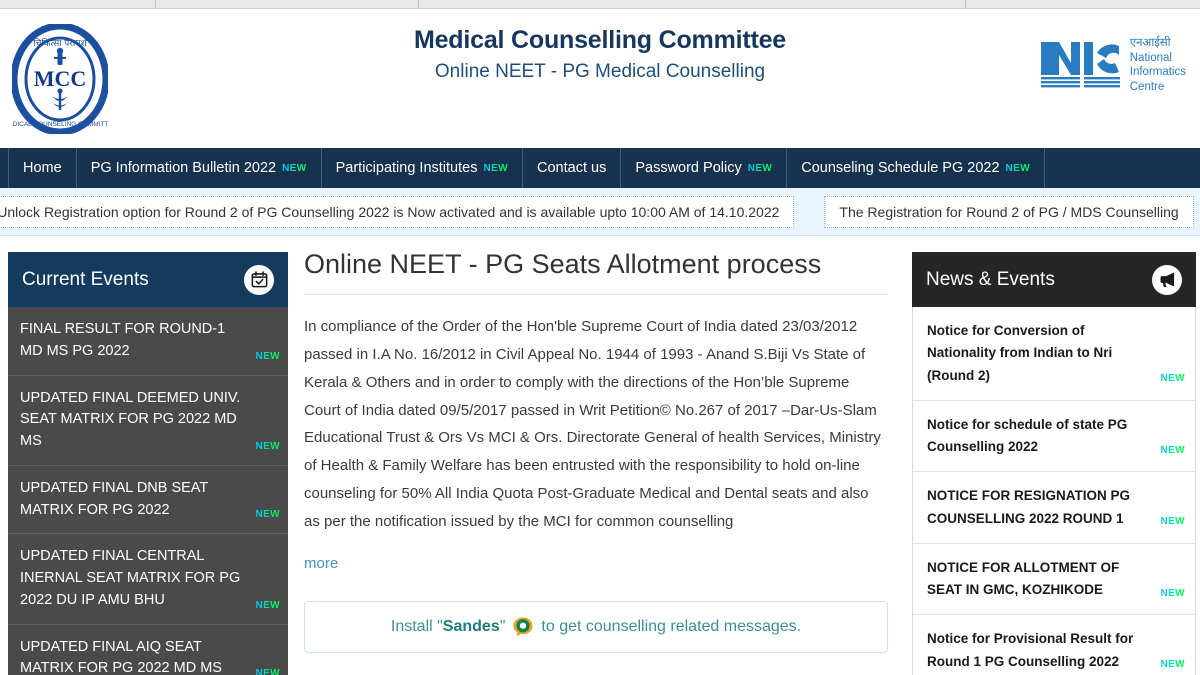 This screenshot has width=1200, height=675. Describe the element at coordinates (123, 340) in the screenshot. I see `current-events-item-label: FINAL RESULT FOR ROUND-1 MD MS PG 2022` at that location.